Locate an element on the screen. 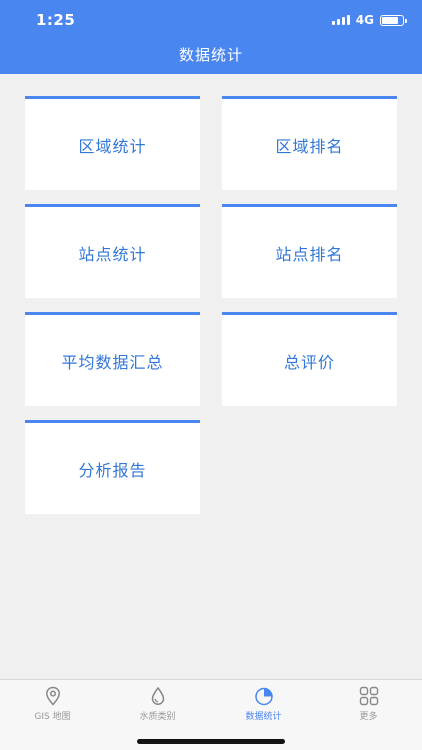 Image resolution: width=422 pixels, height=750 pixels. network-type: 4G is located at coordinates (364, 20).